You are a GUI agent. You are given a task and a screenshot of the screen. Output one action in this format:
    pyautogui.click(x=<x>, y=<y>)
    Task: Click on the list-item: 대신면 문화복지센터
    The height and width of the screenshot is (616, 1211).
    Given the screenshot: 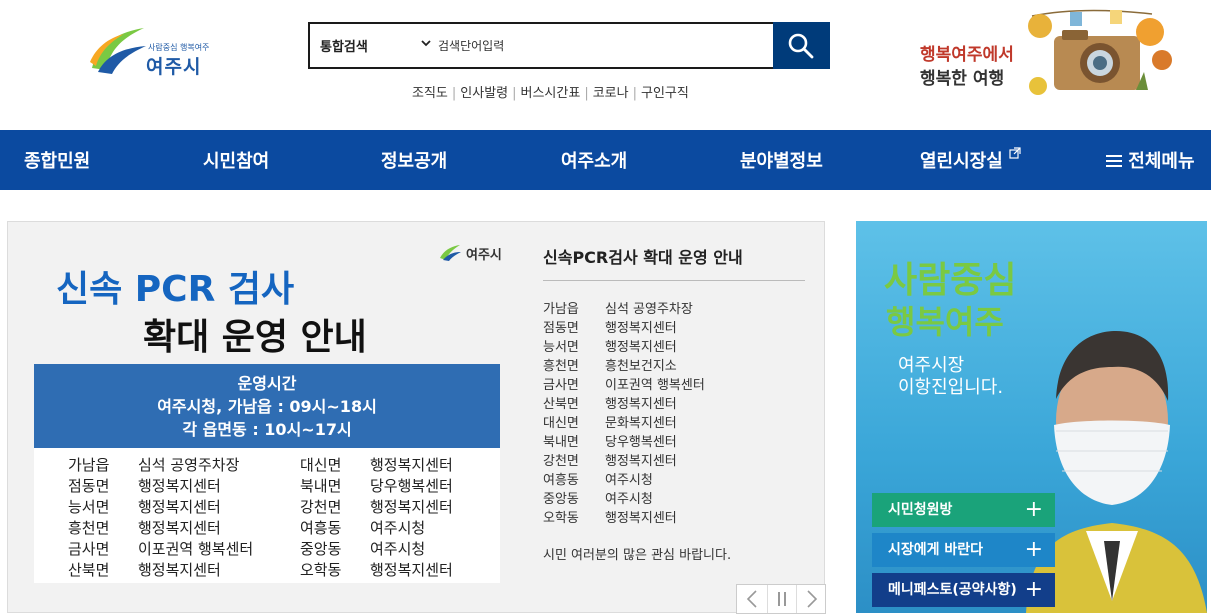 What is the action you would take?
    pyautogui.click(x=610, y=423)
    